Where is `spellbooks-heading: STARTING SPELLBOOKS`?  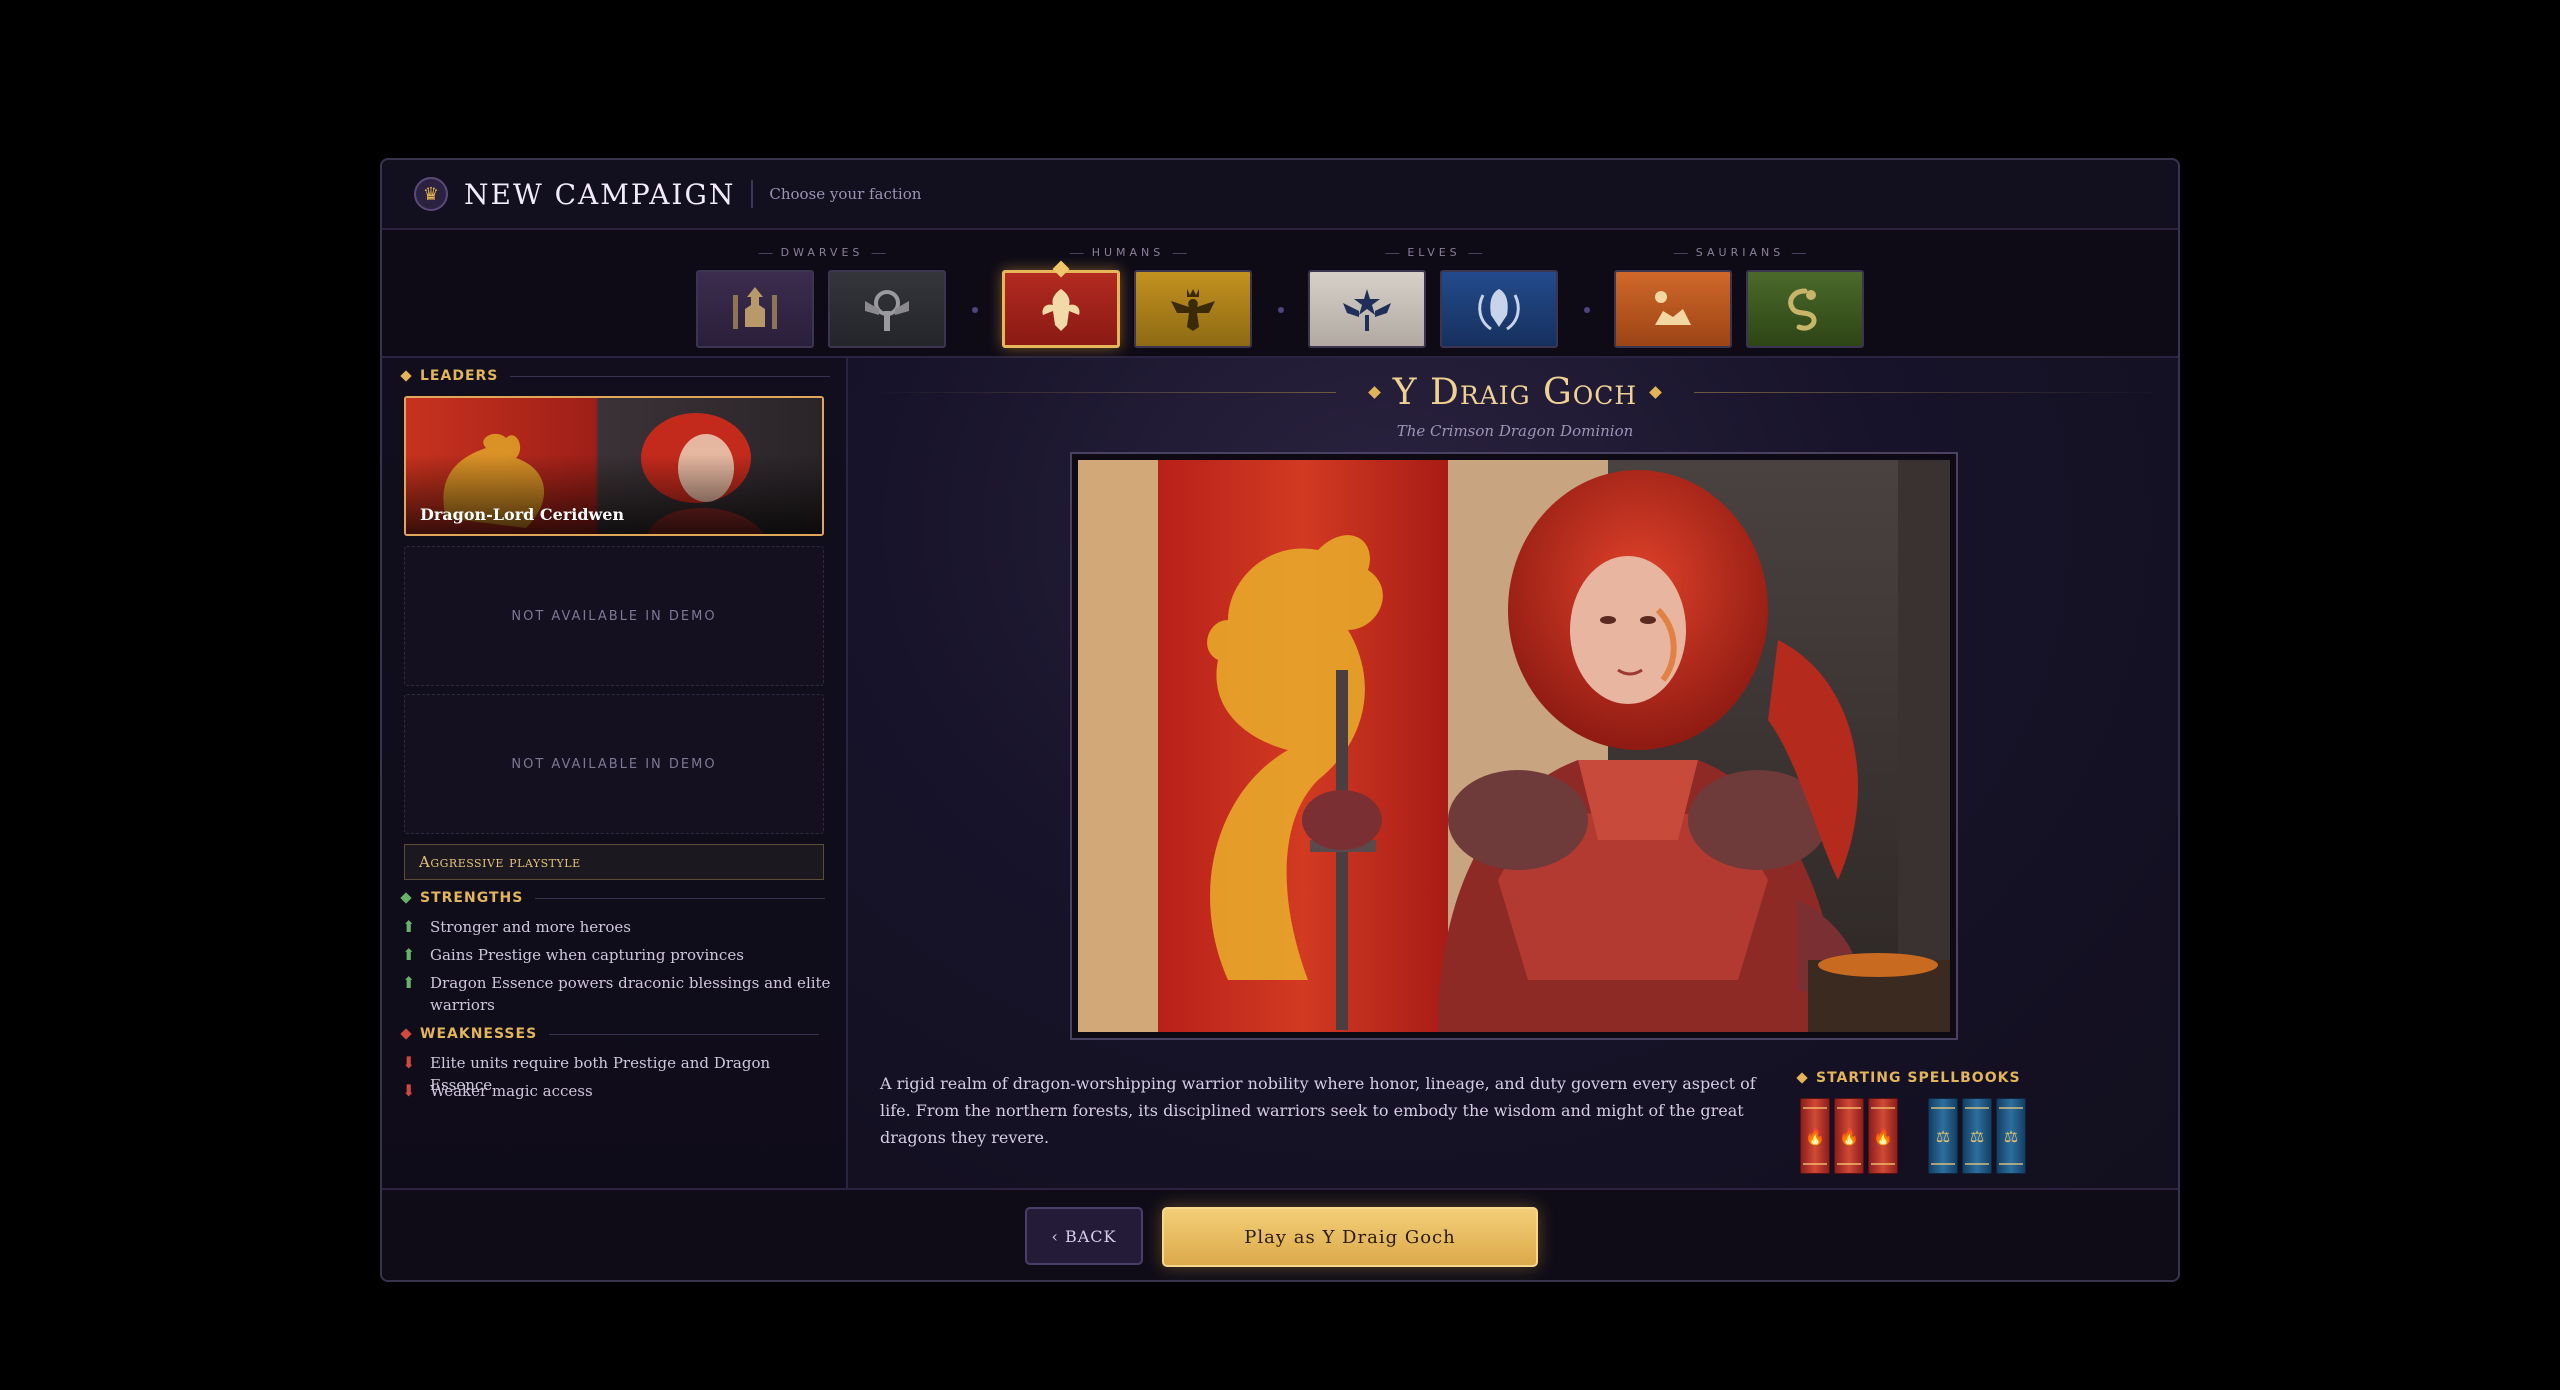
spellbooks-heading: STARTING SPELLBOOKS is located at coordinates (1908, 1078).